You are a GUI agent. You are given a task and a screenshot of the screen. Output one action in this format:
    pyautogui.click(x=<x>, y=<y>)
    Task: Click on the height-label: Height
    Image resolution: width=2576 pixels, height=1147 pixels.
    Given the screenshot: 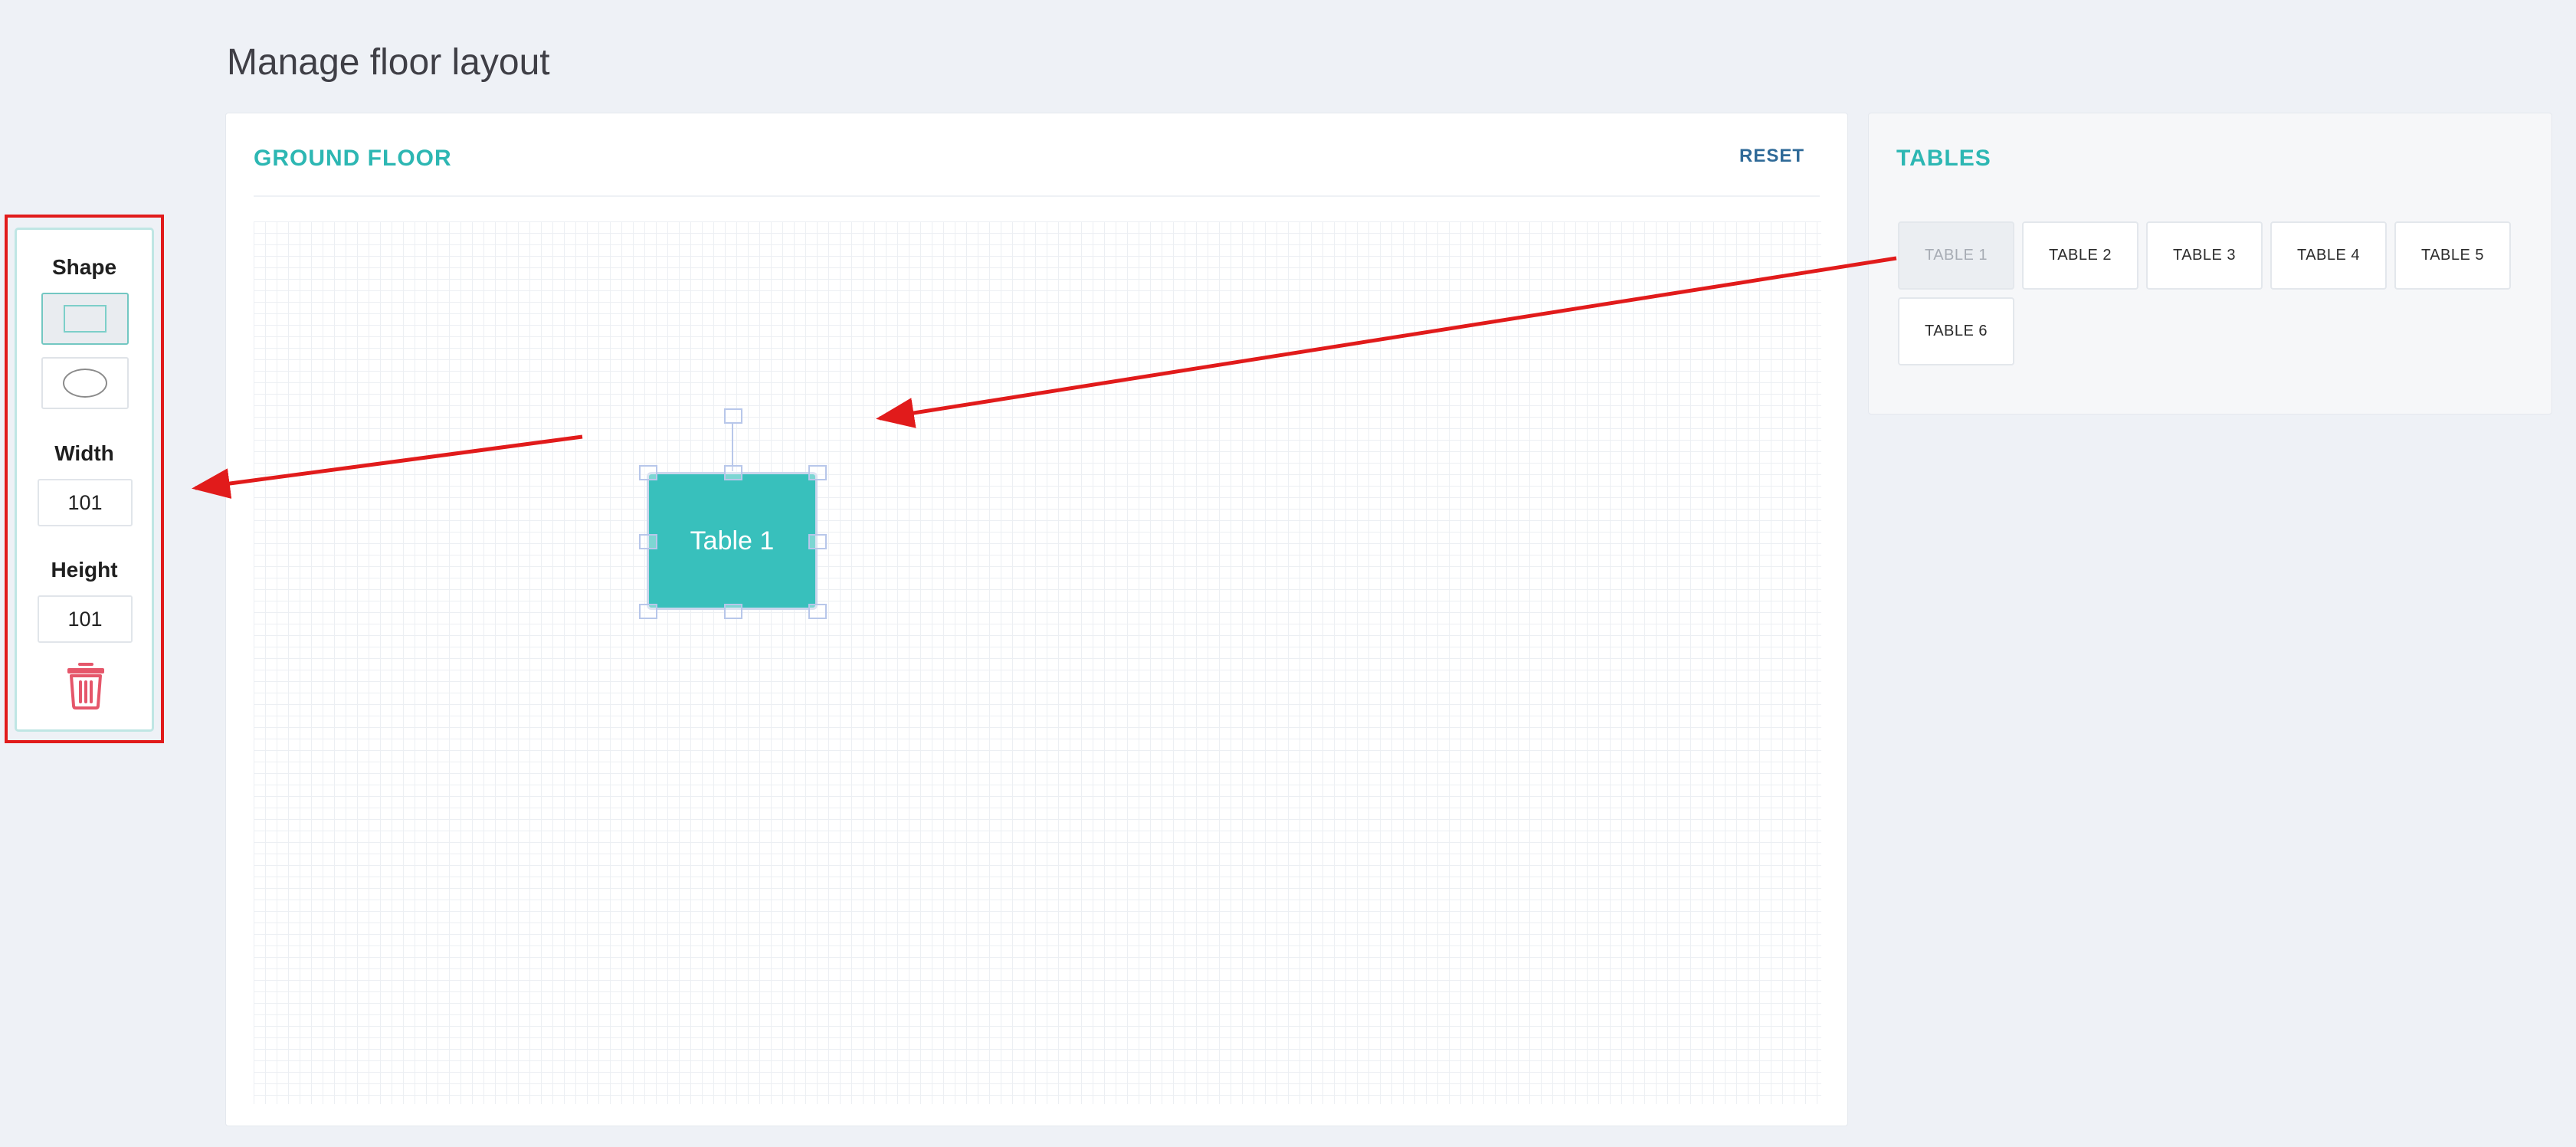 What is the action you would take?
    pyautogui.click(x=84, y=570)
    